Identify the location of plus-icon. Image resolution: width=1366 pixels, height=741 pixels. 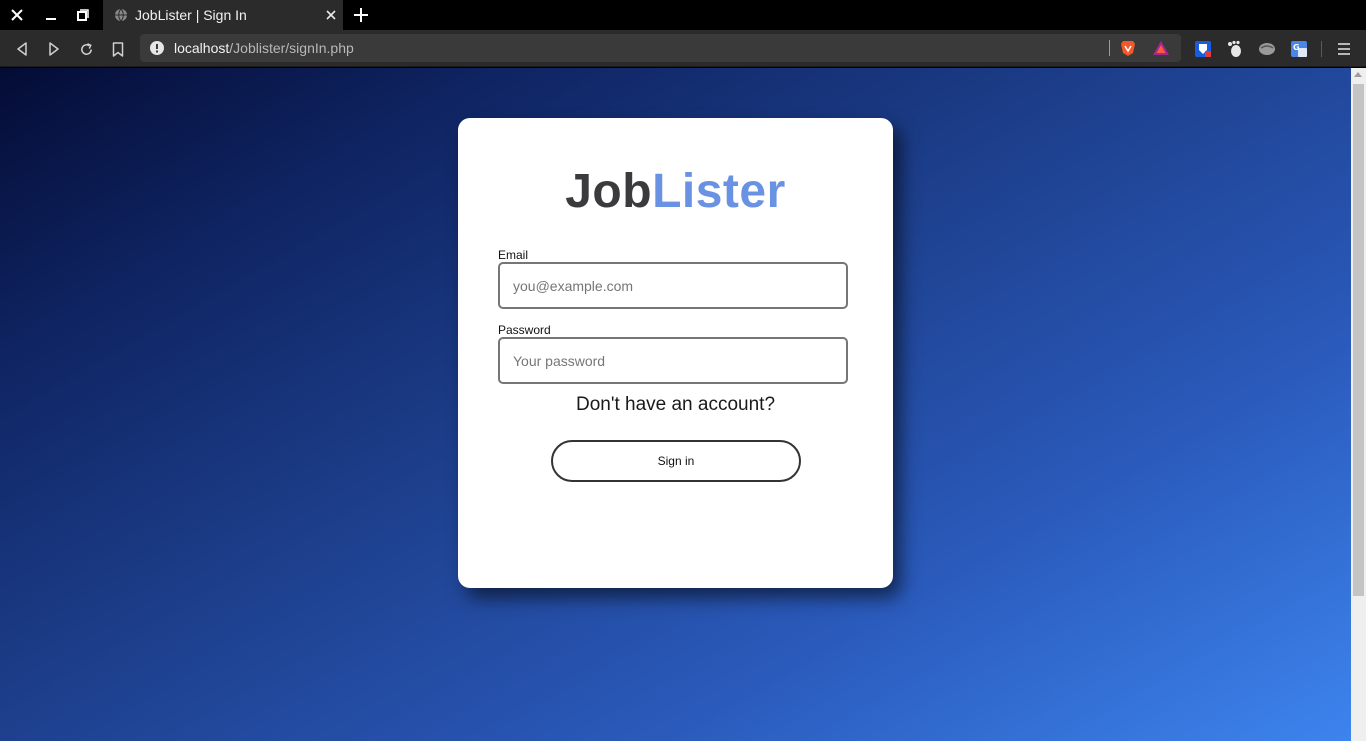
(361, 15).